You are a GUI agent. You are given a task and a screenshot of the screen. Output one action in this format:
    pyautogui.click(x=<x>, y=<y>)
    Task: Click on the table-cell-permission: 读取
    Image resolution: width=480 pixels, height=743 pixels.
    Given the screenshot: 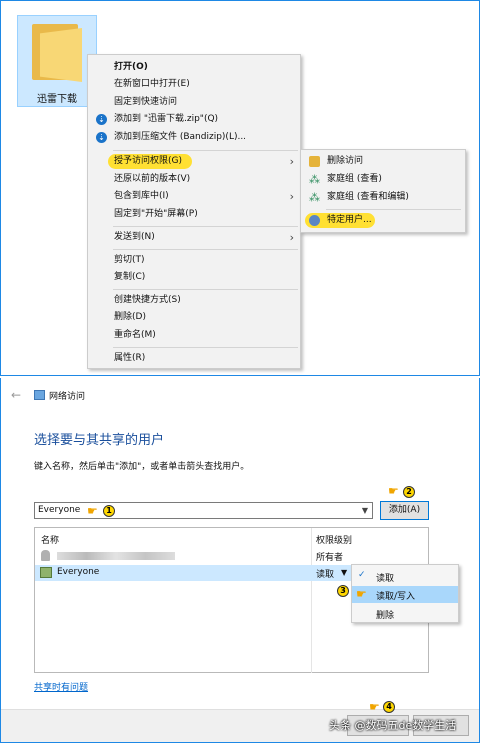 What is the action you would take?
    pyautogui.click(x=325, y=573)
    